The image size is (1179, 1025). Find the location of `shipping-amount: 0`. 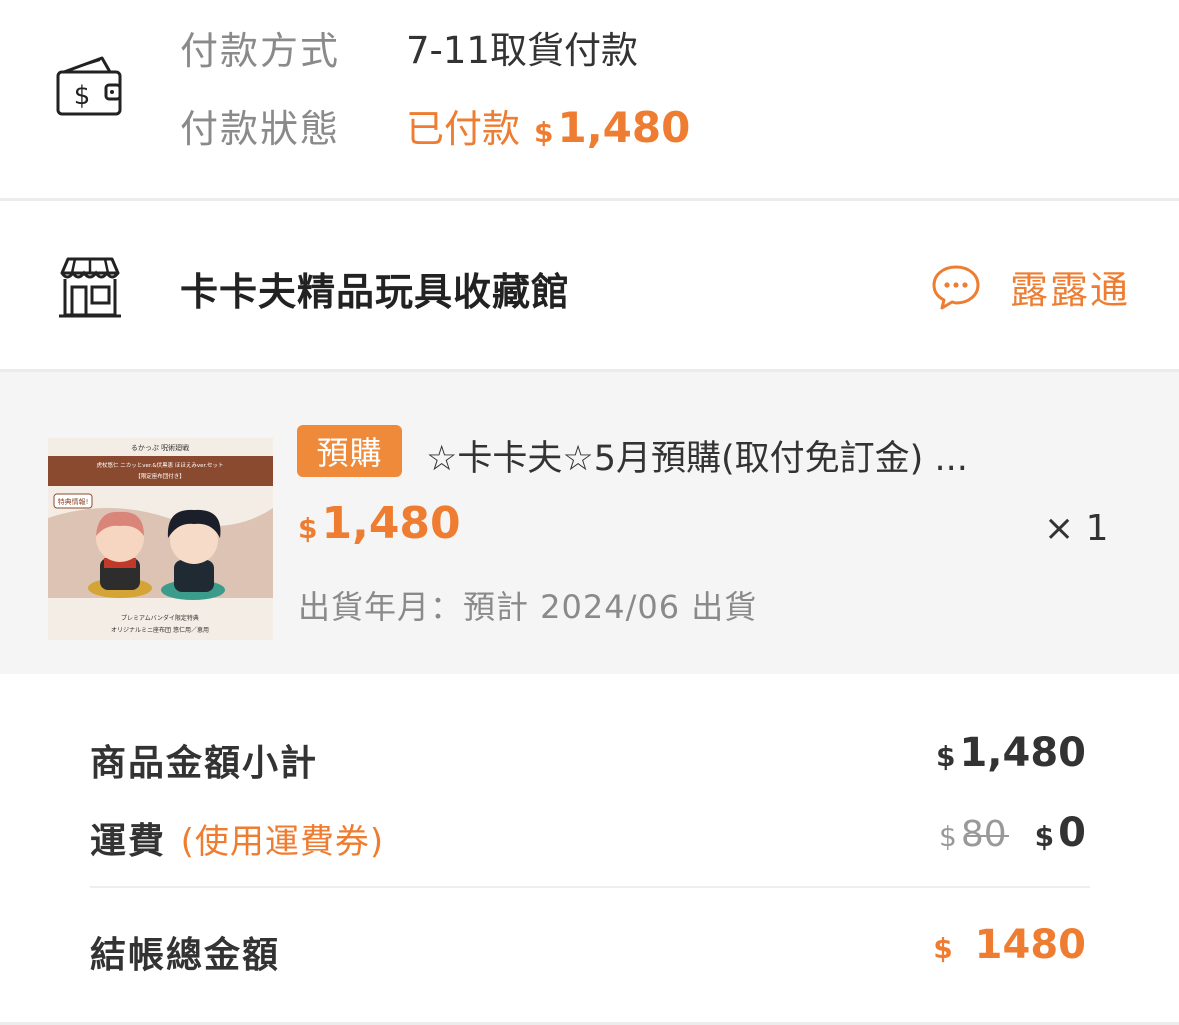

shipping-amount: 0 is located at coordinates (1072, 833).